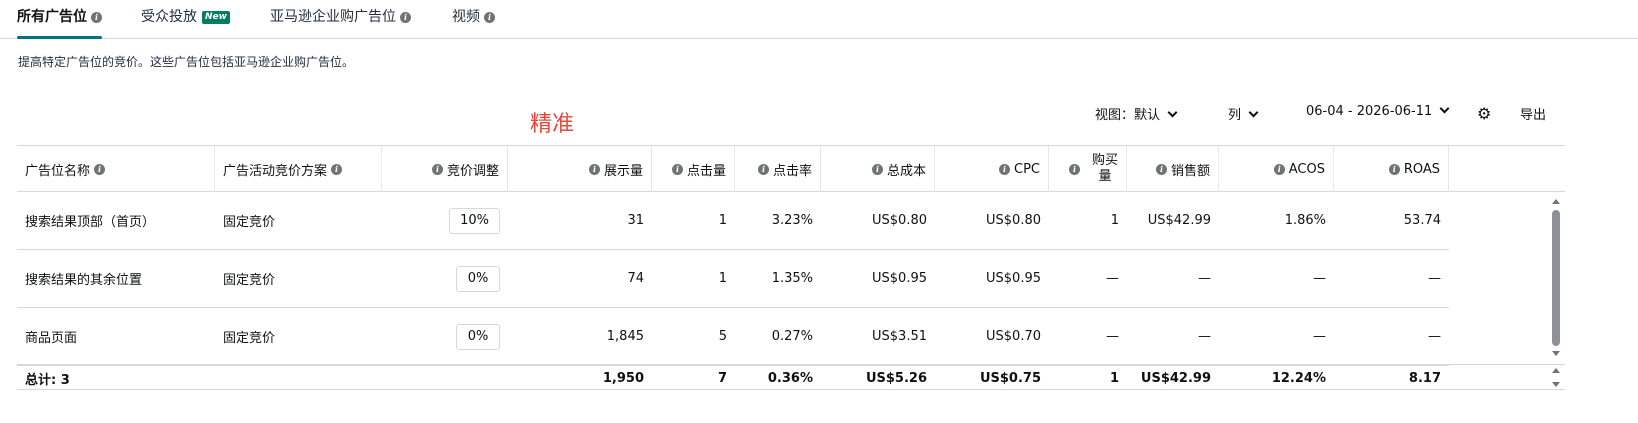  What do you see at coordinates (1136, 113) in the screenshot?
I see `view-dropdown: 视图：默认` at bounding box center [1136, 113].